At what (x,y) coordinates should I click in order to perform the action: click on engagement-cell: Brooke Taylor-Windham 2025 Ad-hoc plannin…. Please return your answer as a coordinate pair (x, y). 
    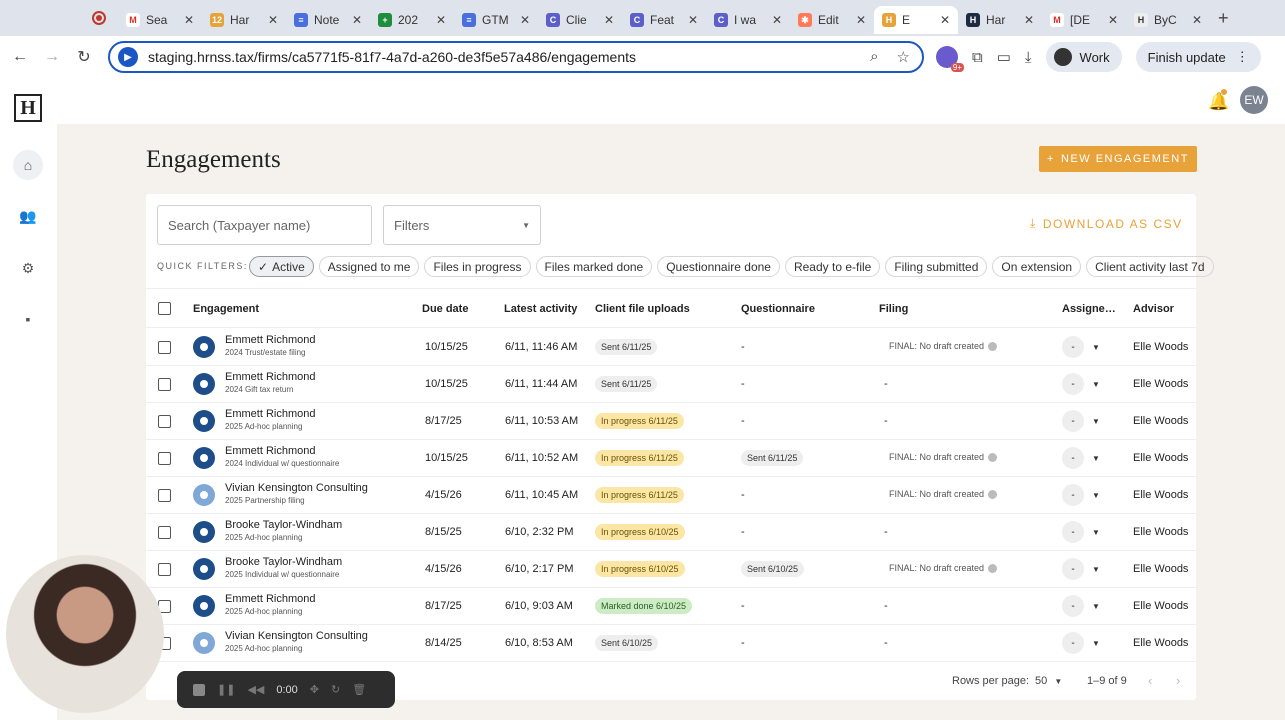
    Looking at the image, I should click on (283, 530).